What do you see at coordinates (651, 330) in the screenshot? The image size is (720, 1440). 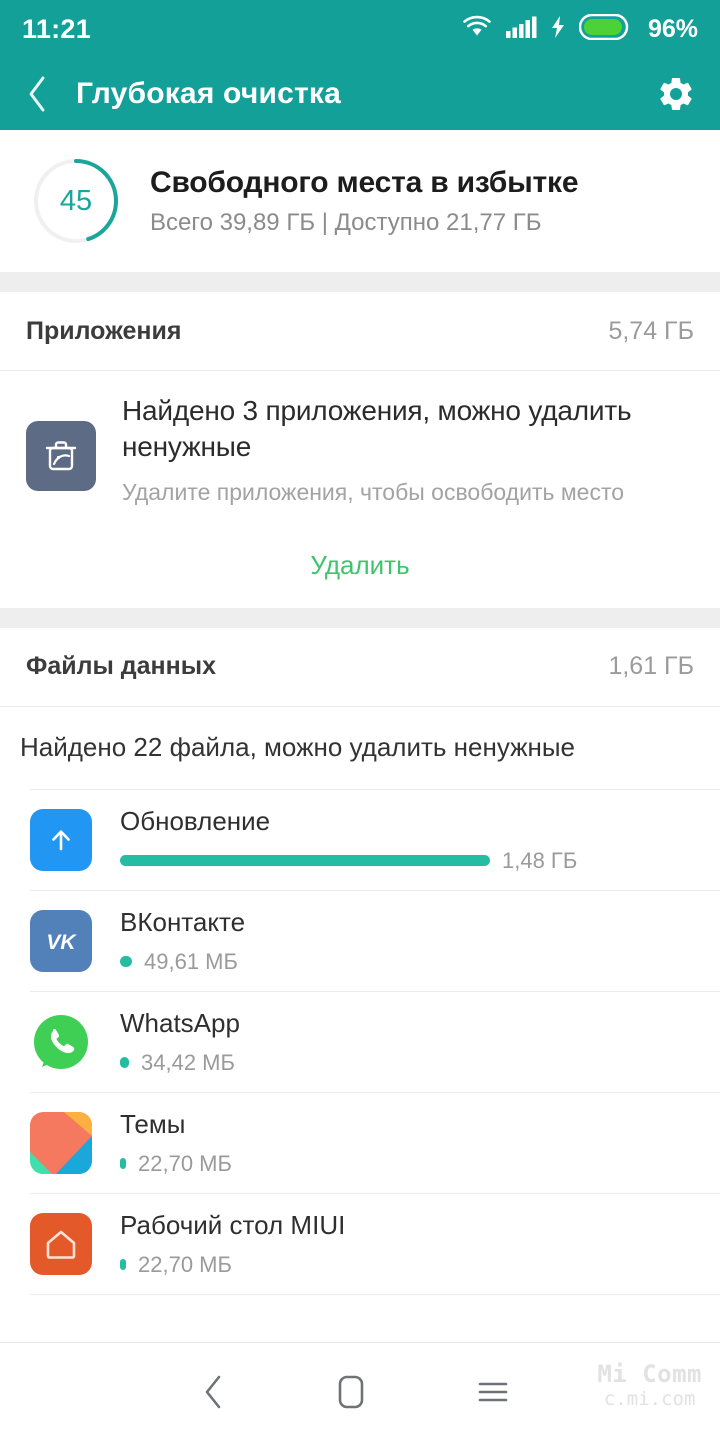 I see `apps-section-size: 5,74 ГБ` at bounding box center [651, 330].